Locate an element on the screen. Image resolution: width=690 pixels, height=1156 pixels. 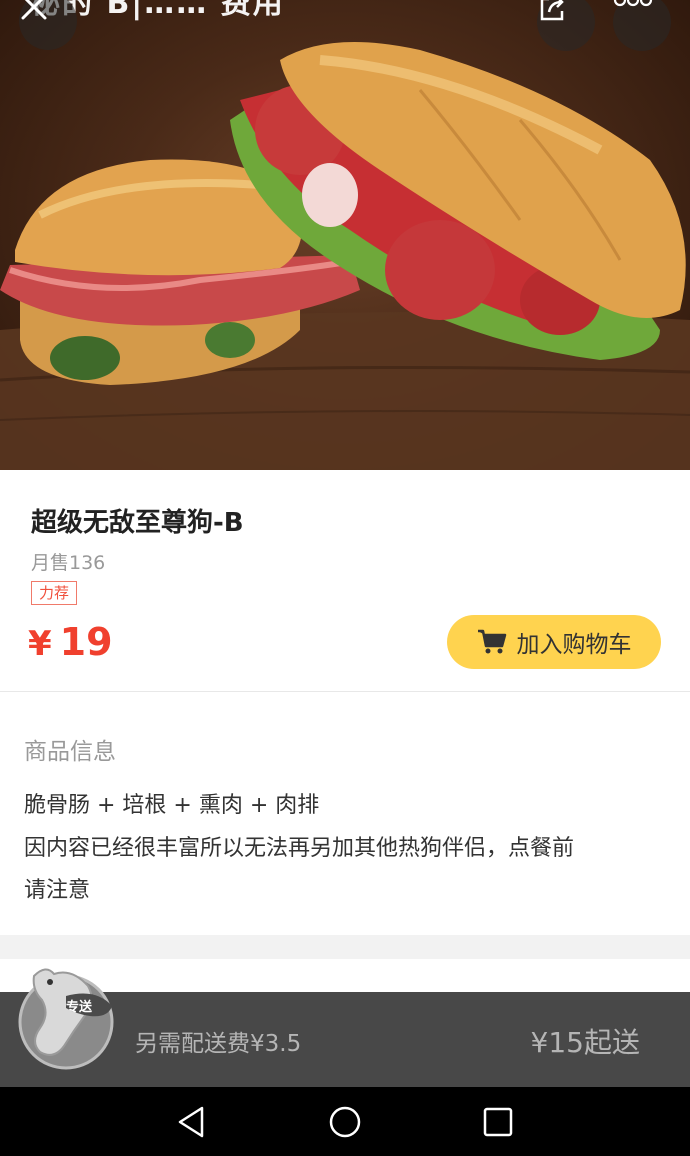
recommend-tag: 力荐 is located at coordinates (54, 593).